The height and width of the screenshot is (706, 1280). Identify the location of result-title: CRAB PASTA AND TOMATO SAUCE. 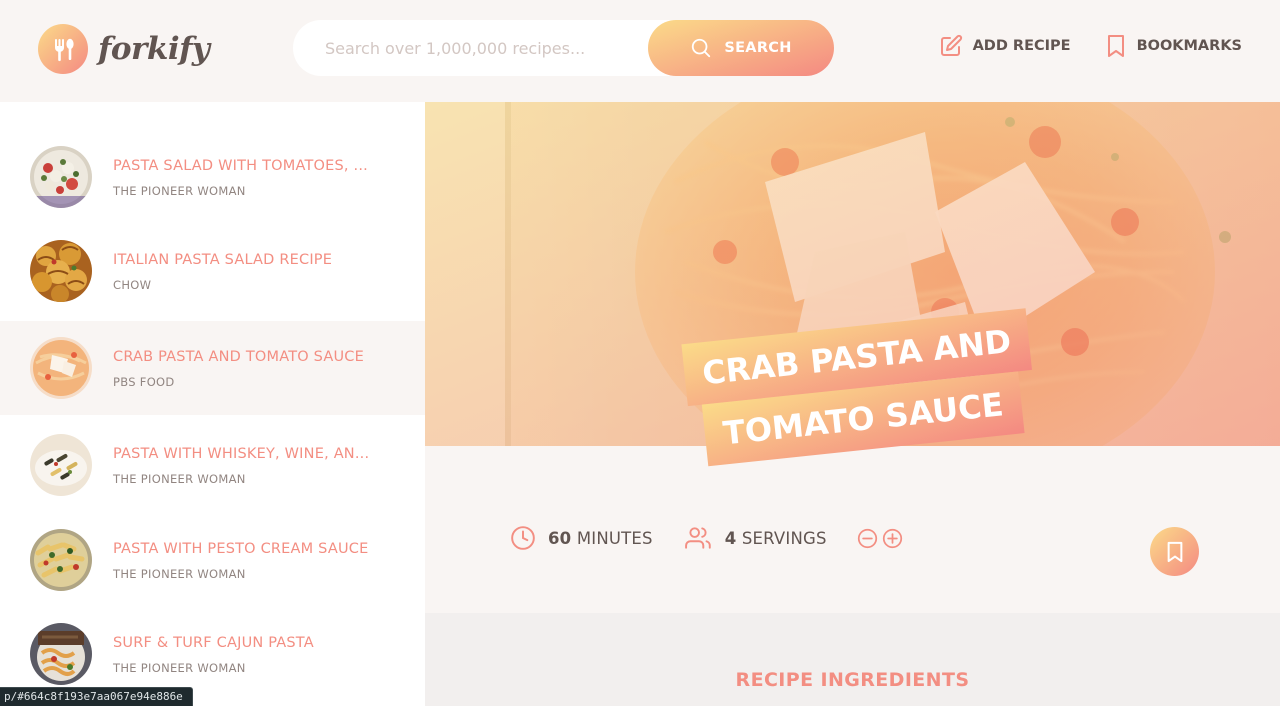
(238, 357).